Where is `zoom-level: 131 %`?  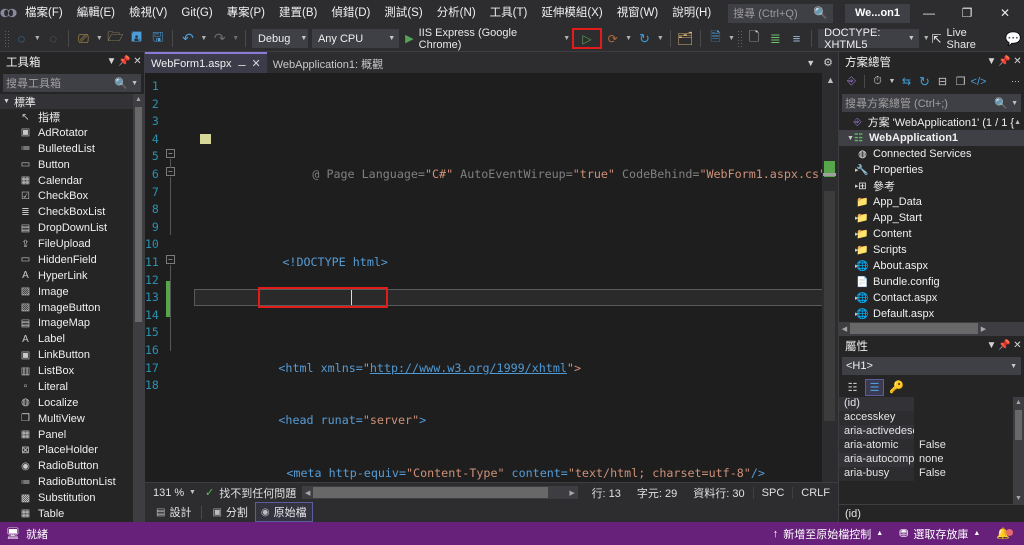
zoom-level: 131 % is located at coordinates (167, 493).